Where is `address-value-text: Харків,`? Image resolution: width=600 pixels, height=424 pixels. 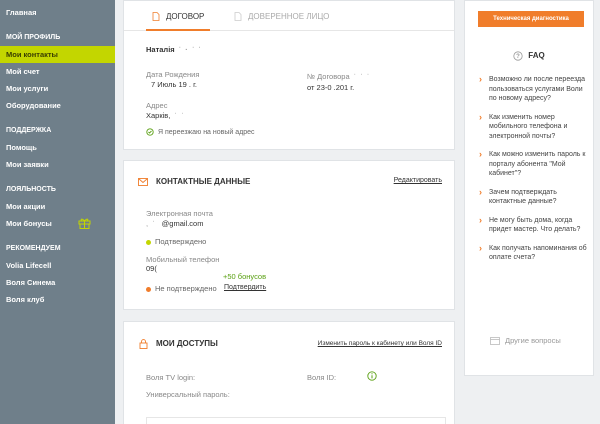
address-value-text: Харків, is located at coordinates (158, 115).